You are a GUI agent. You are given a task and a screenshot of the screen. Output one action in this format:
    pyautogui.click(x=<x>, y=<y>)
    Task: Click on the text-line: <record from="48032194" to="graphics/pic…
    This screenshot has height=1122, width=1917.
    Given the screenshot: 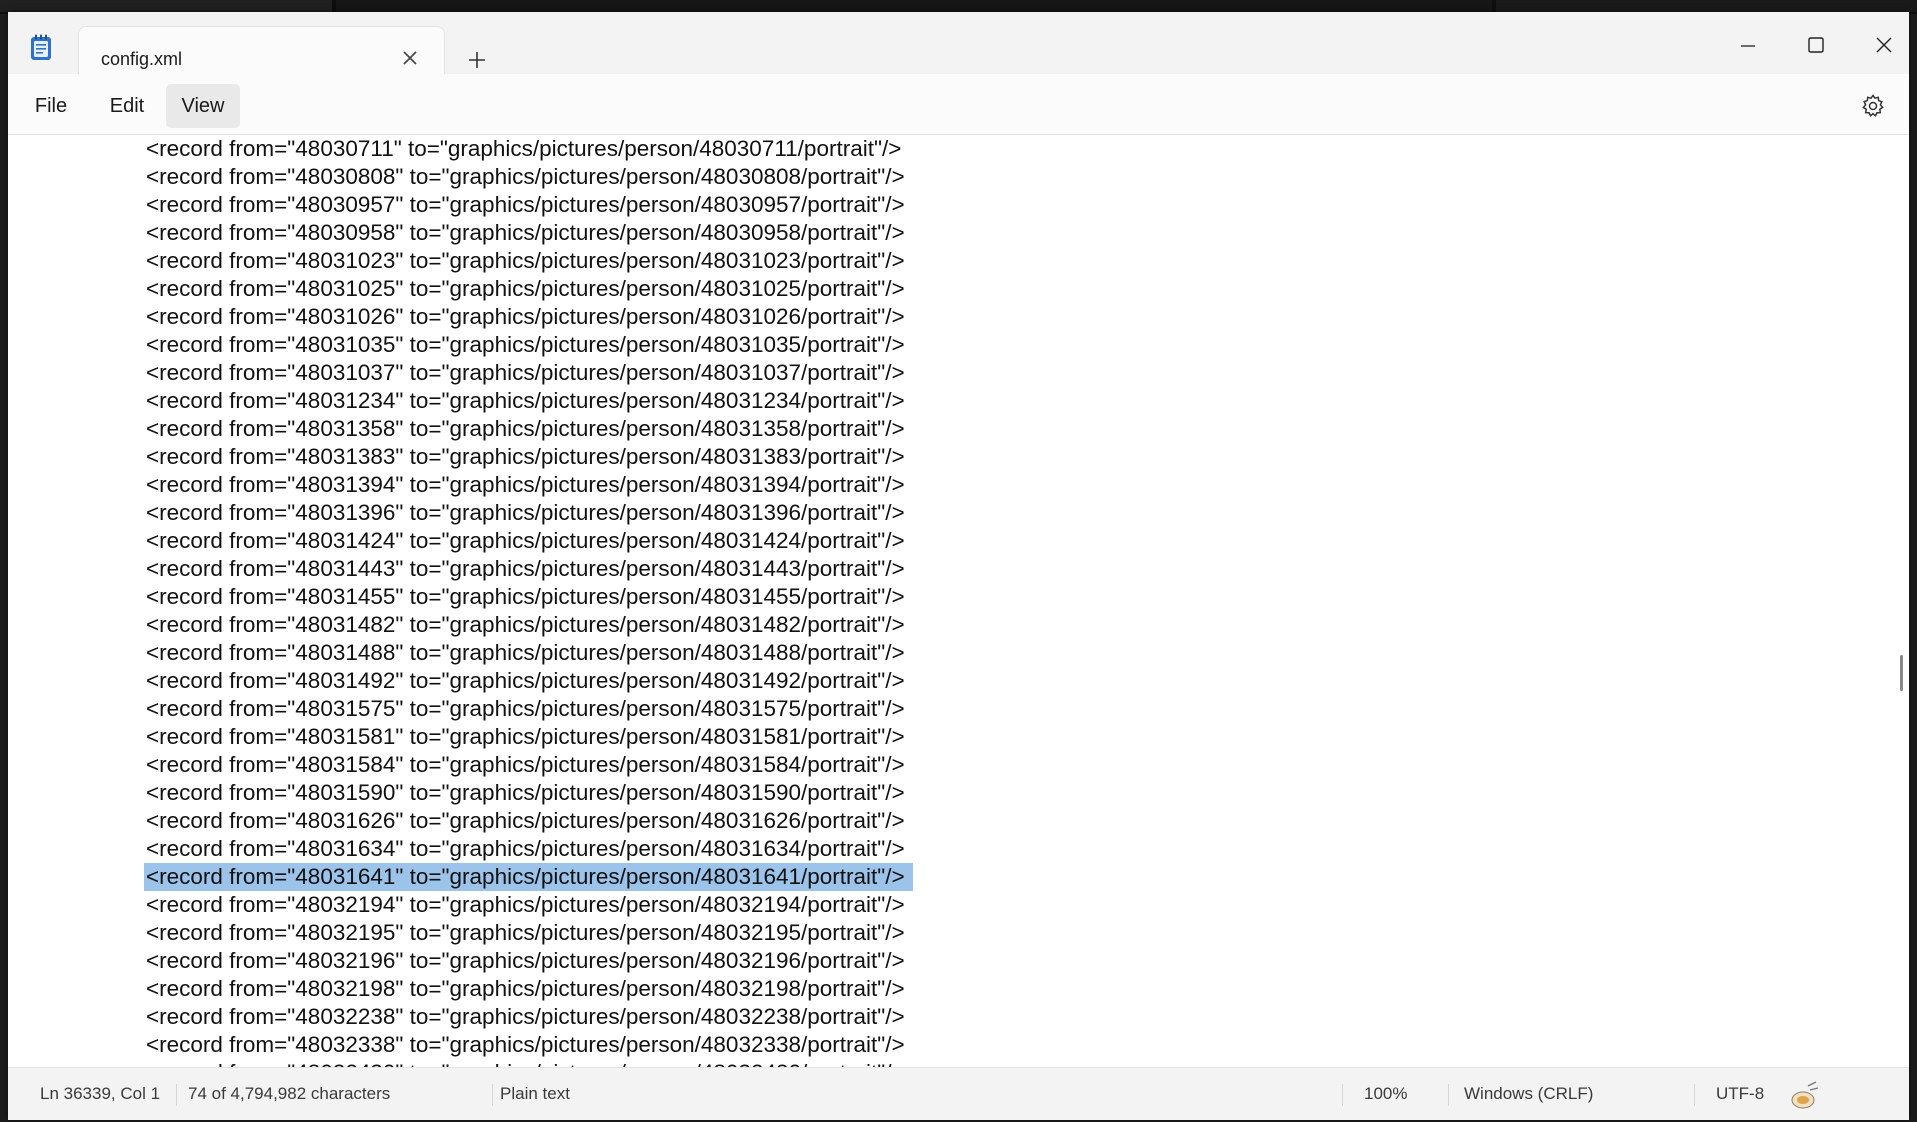 What is the action you would take?
    pyautogui.click(x=528, y=905)
    